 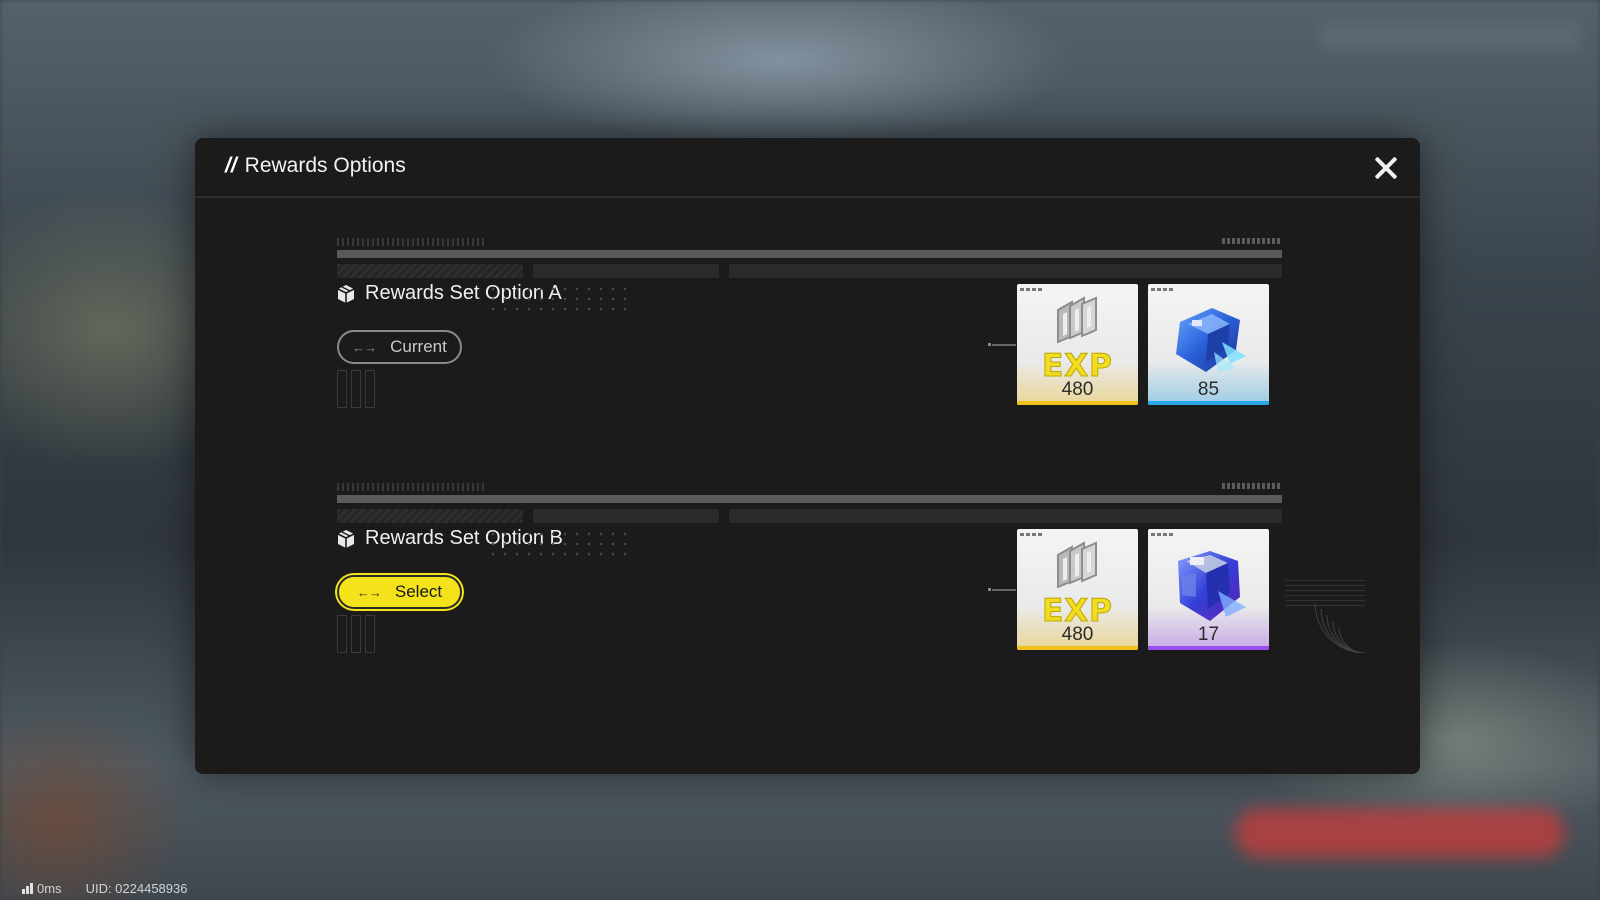 What do you see at coordinates (136, 888) in the screenshot?
I see `uid-label: UID: 0224458936` at bounding box center [136, 888].